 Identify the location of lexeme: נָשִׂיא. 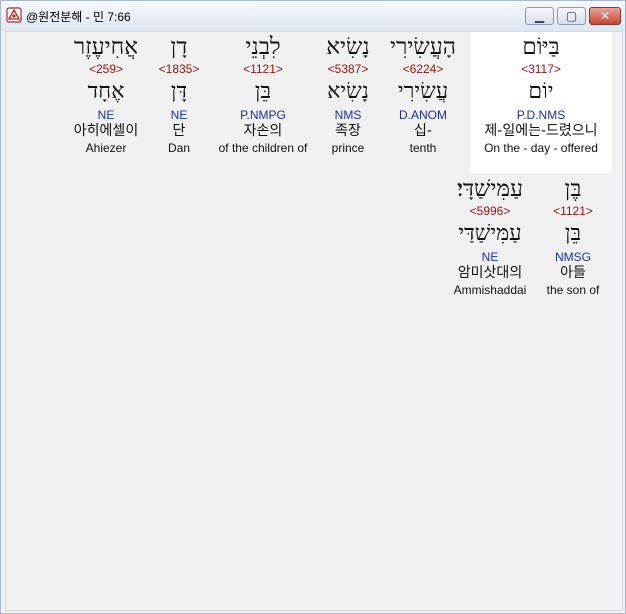
(348, 91).